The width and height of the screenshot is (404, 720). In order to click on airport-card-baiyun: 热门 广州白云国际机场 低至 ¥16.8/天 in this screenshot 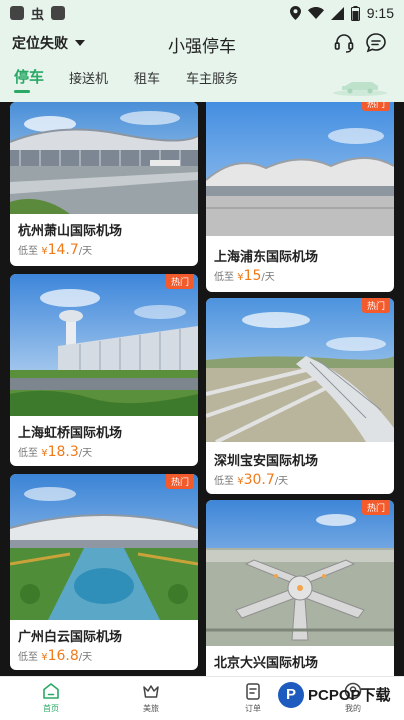, I will do `click(104, 572)`.